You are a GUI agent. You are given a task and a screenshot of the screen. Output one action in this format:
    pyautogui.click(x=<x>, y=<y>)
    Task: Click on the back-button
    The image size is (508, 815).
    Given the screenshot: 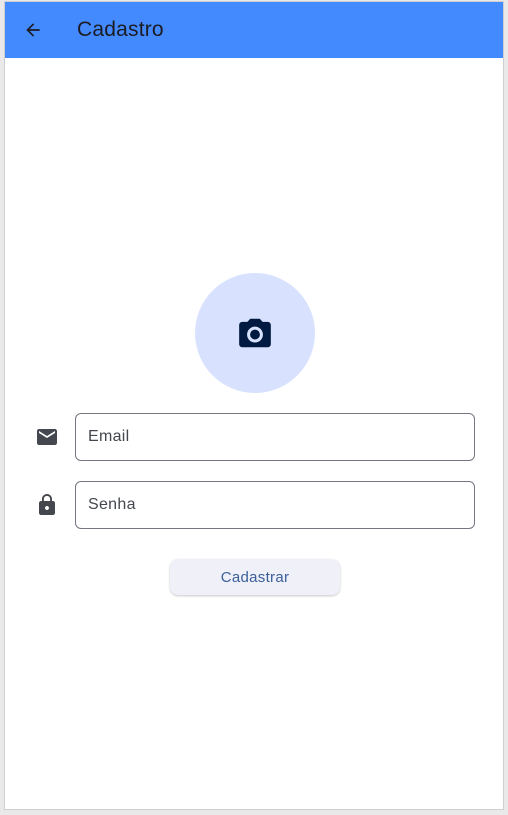 What is the action you would take?
    pyautogui.click(x=33, y=30)
    